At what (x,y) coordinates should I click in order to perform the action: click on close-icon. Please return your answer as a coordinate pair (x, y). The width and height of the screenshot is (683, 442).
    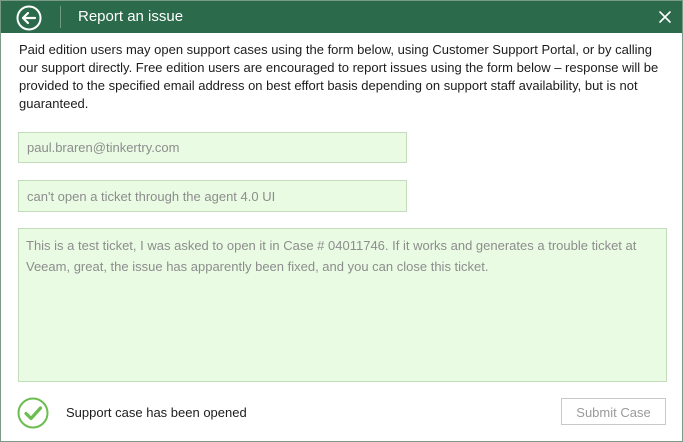
    Looking at the image, I should click on (665, 17).